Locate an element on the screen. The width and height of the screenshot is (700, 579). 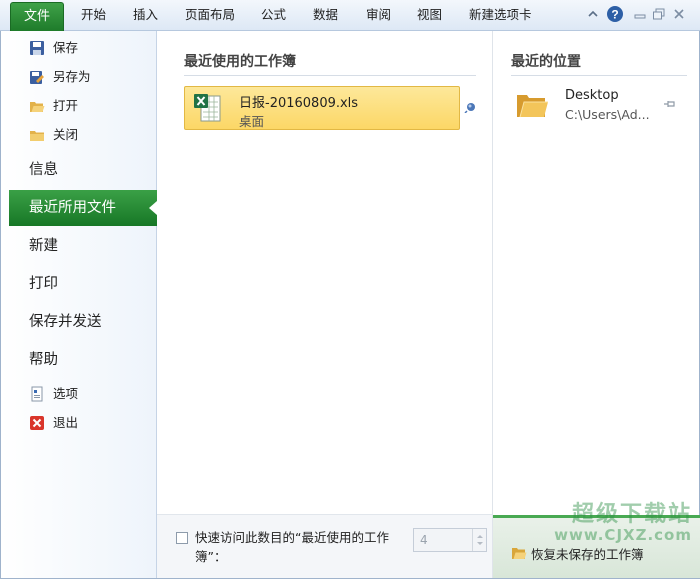
nav-info: 信息 is located at coordinates (83, 170).